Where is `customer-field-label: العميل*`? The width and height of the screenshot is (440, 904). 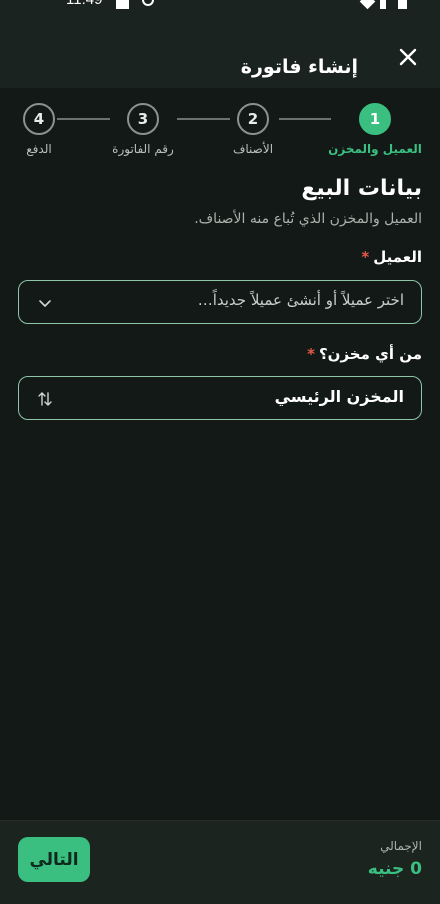
customer-field-label: العميل* is located at coordinates (391, 257).